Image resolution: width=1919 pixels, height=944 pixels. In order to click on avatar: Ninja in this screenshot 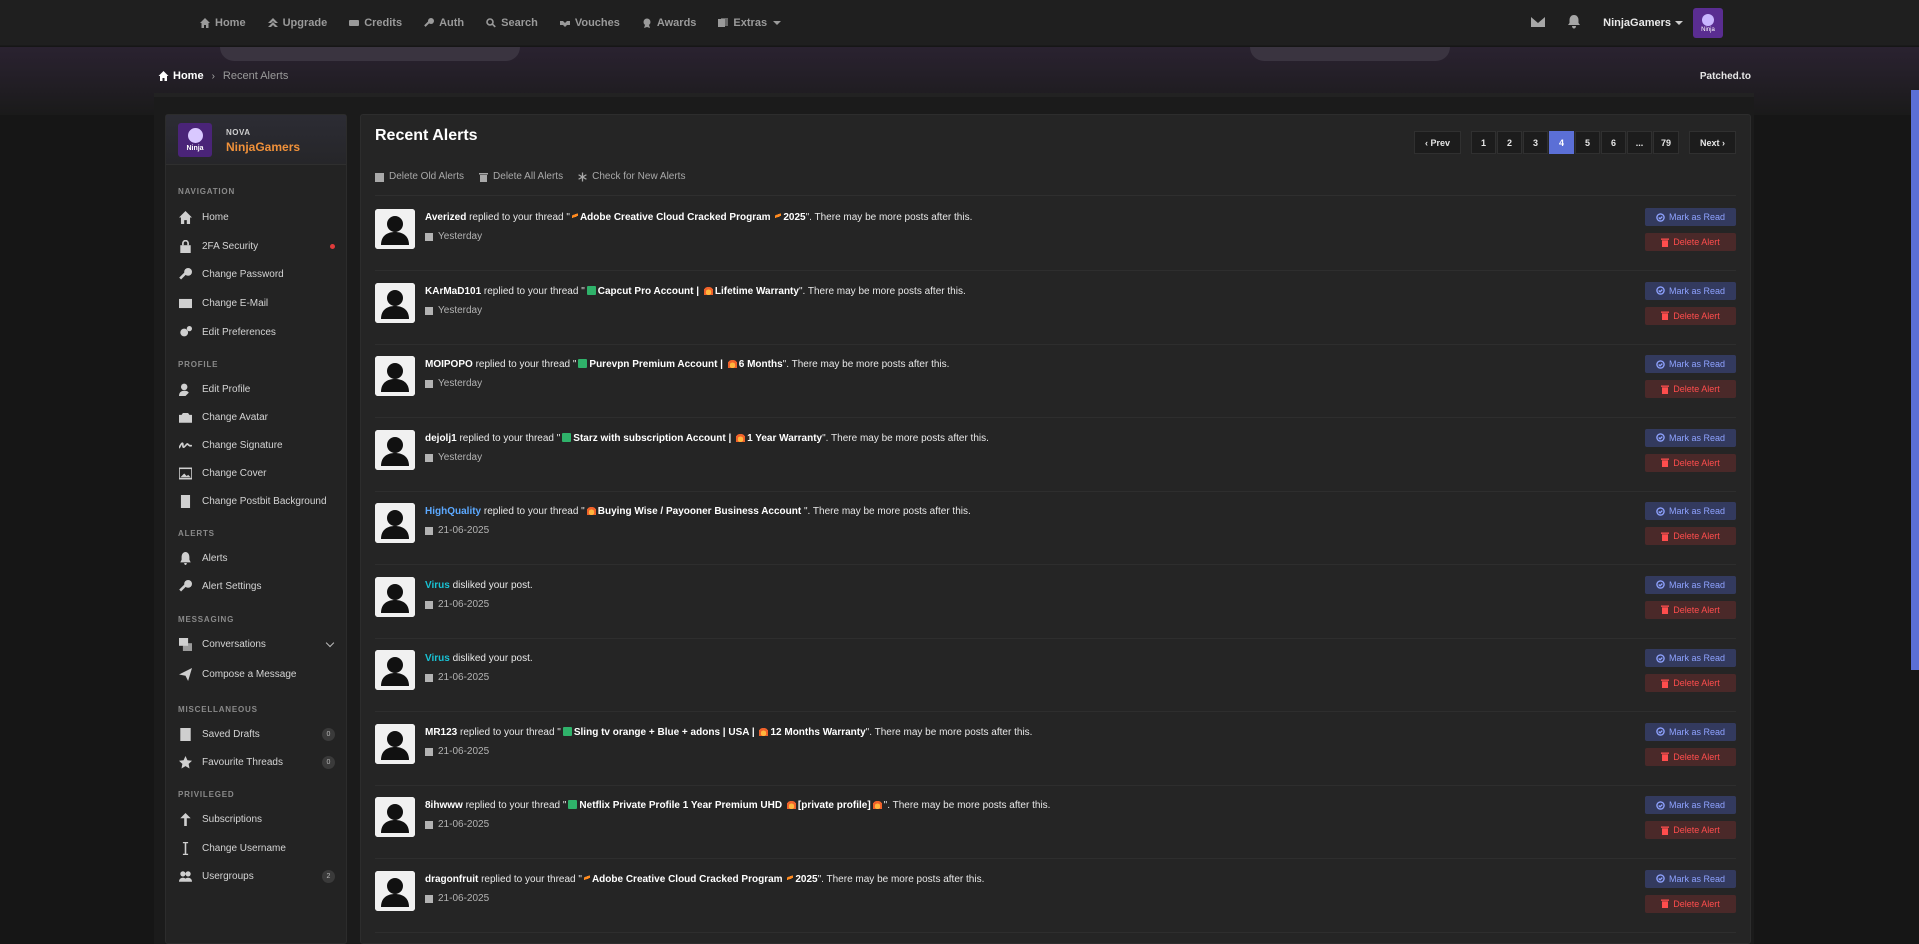, I will do `click(1708, 23)`.